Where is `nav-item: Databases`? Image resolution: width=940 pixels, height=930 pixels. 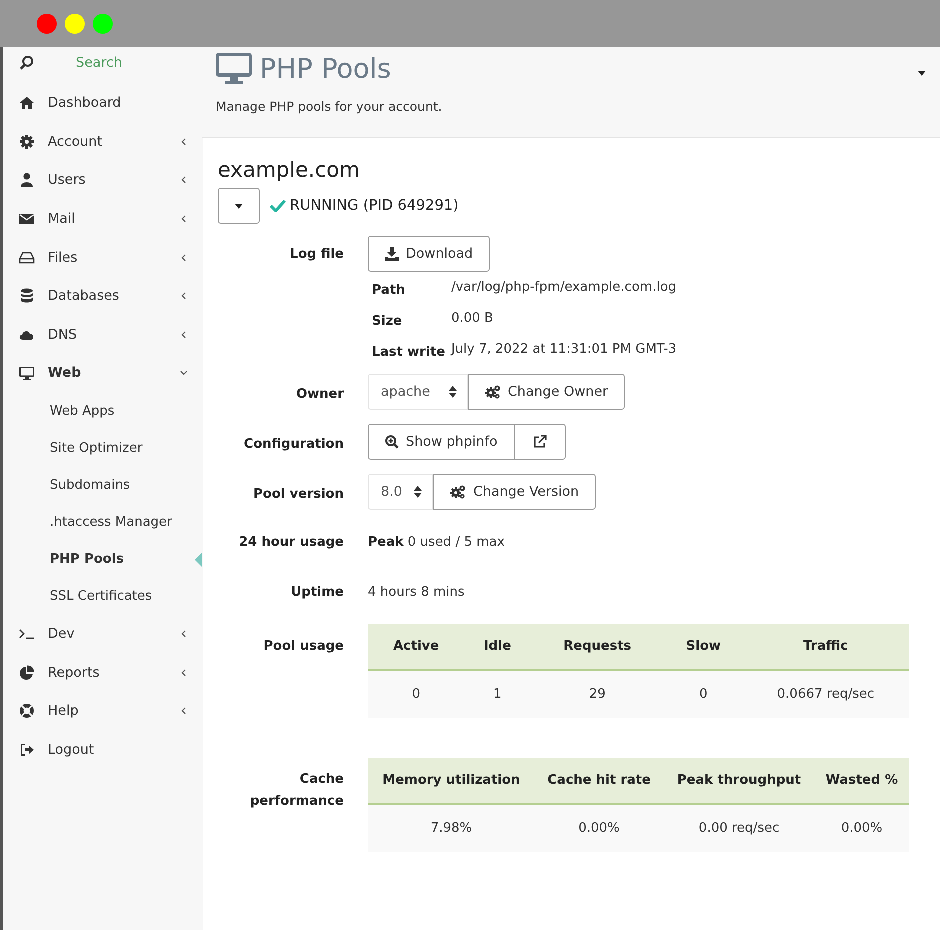 nav-item: Databases is located at coordinates (102, 296).